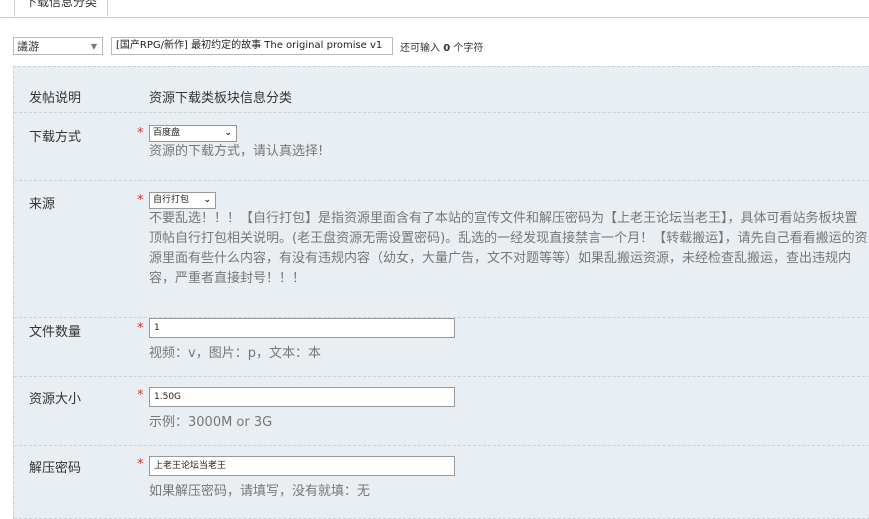 This screenshot has width=869, height=519. I want to click on chevron-down-icon: ▼, so click(93, 46).